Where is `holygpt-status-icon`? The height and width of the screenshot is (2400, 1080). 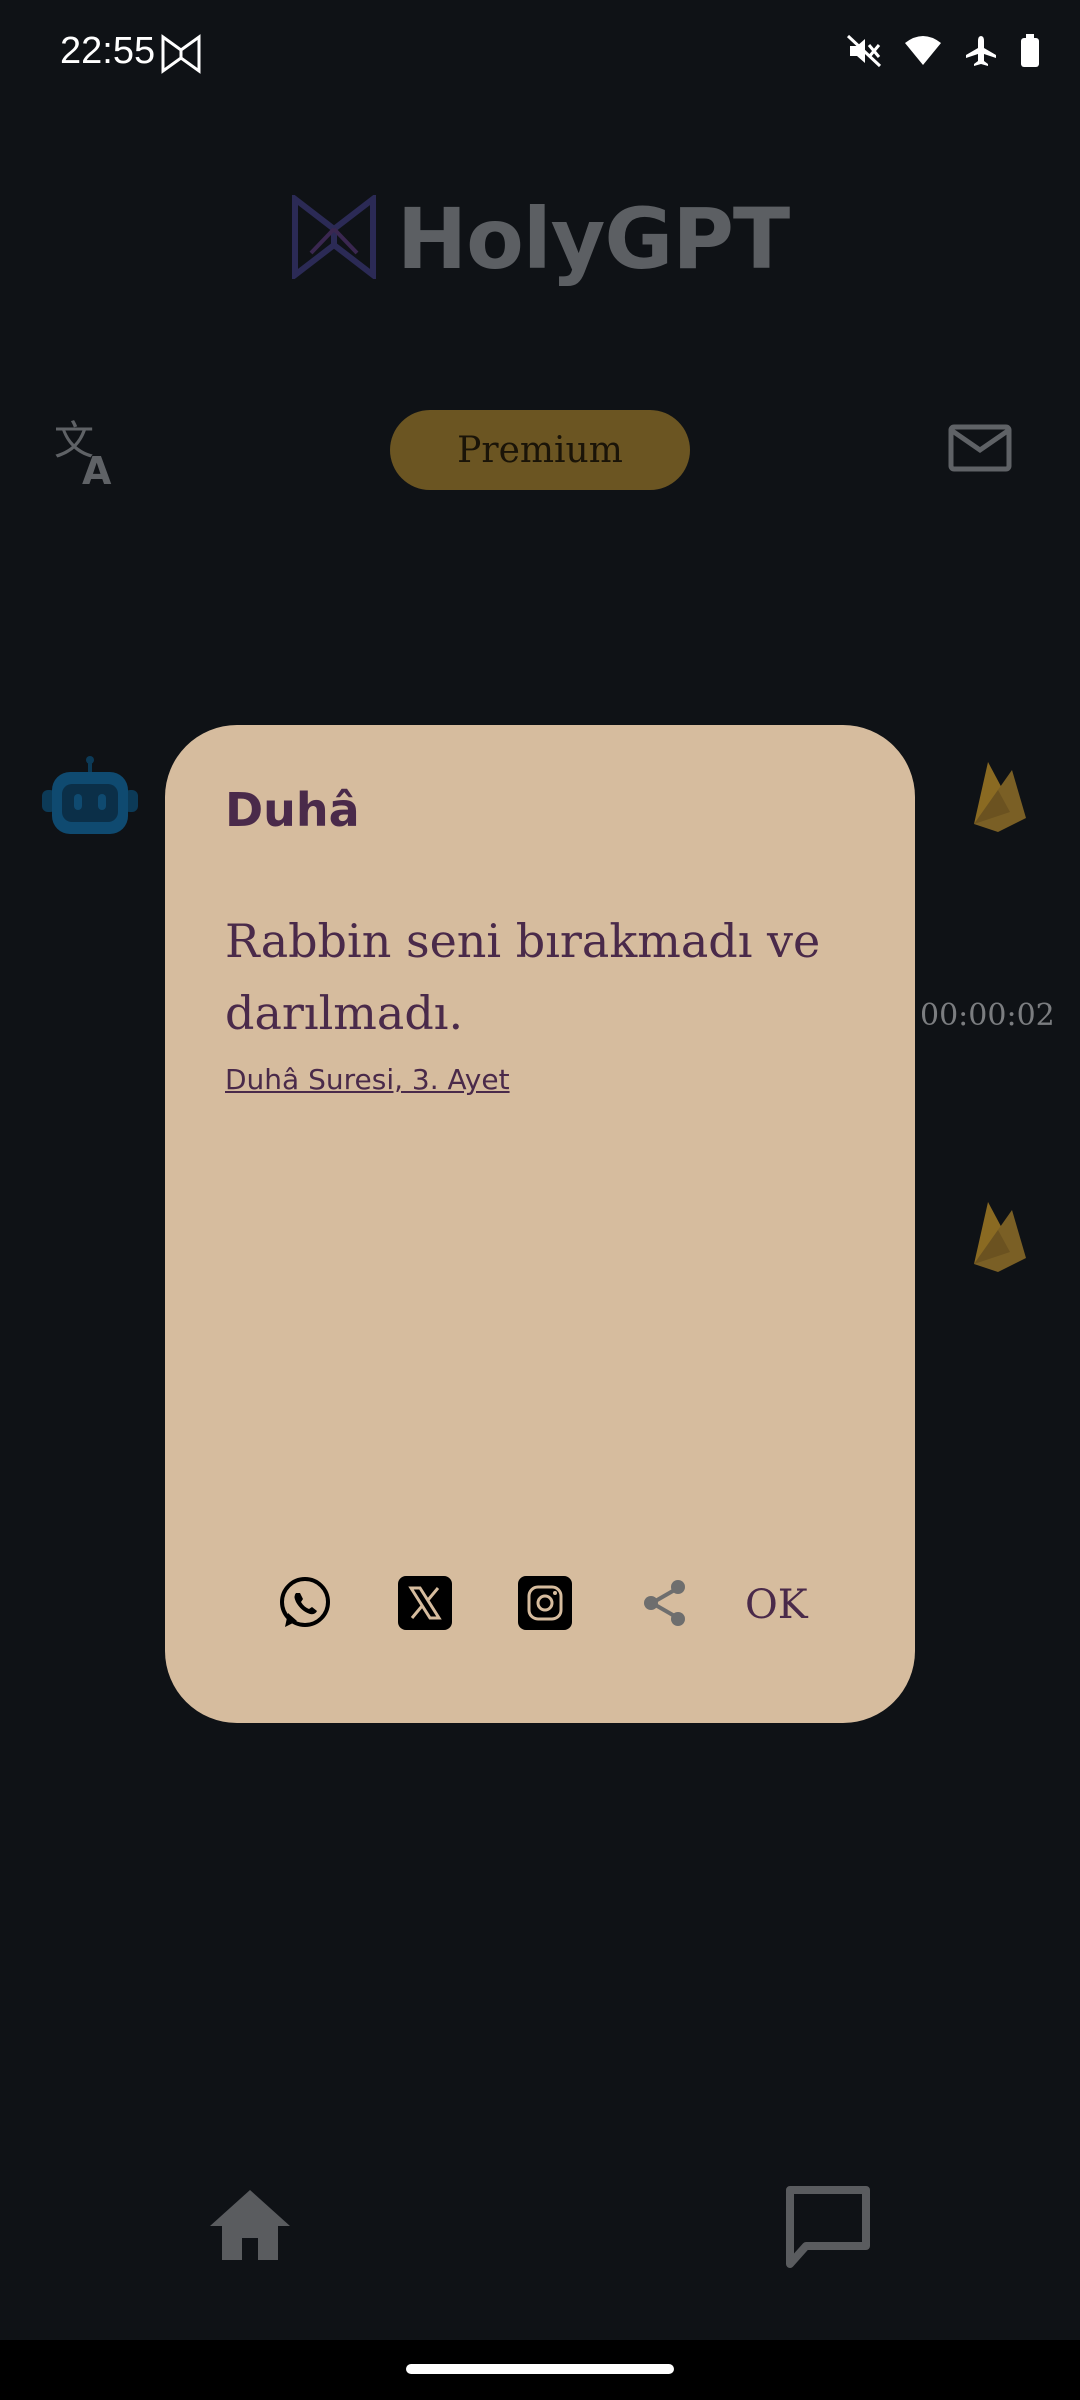
holygpt-status-icon is located at coordinates (181, 56).